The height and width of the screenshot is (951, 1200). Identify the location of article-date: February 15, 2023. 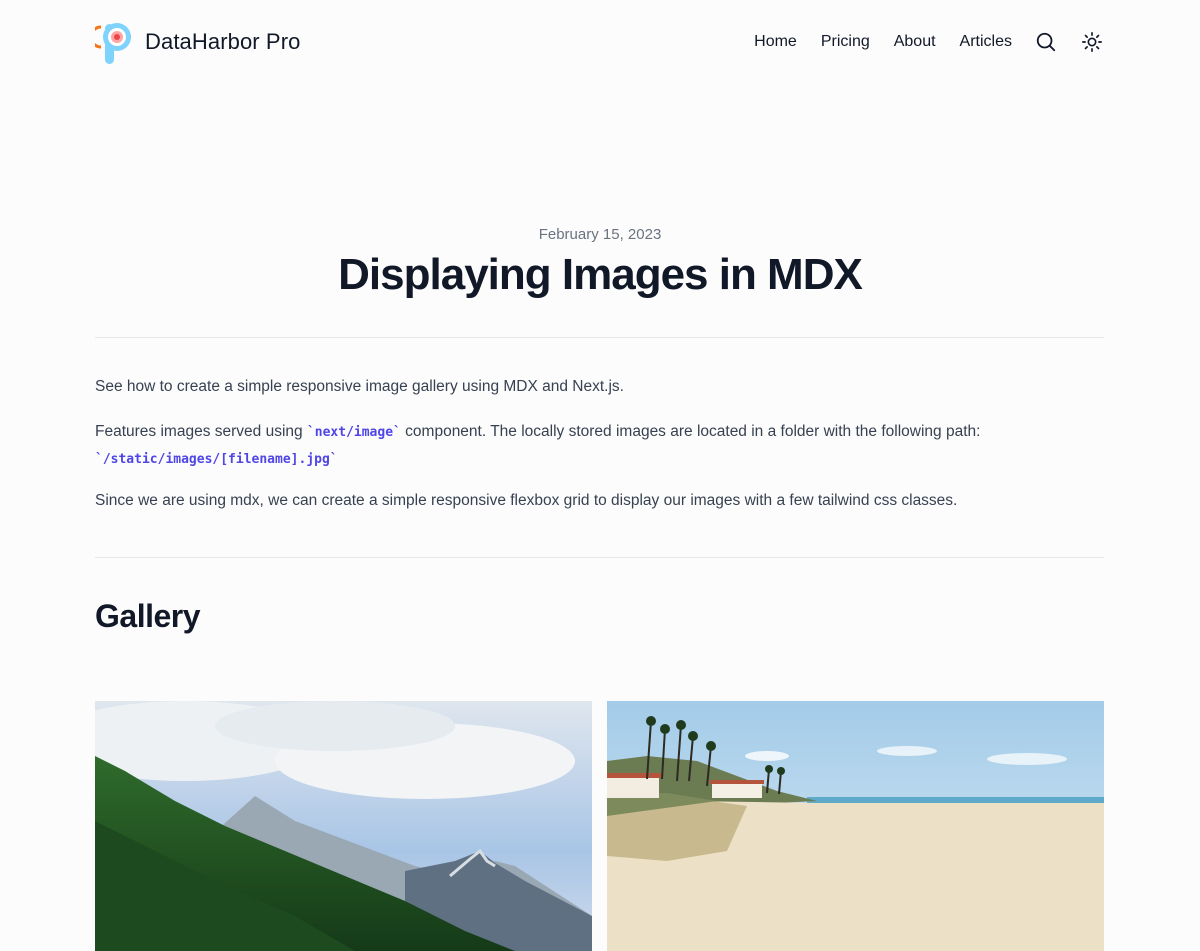
(600, 234).